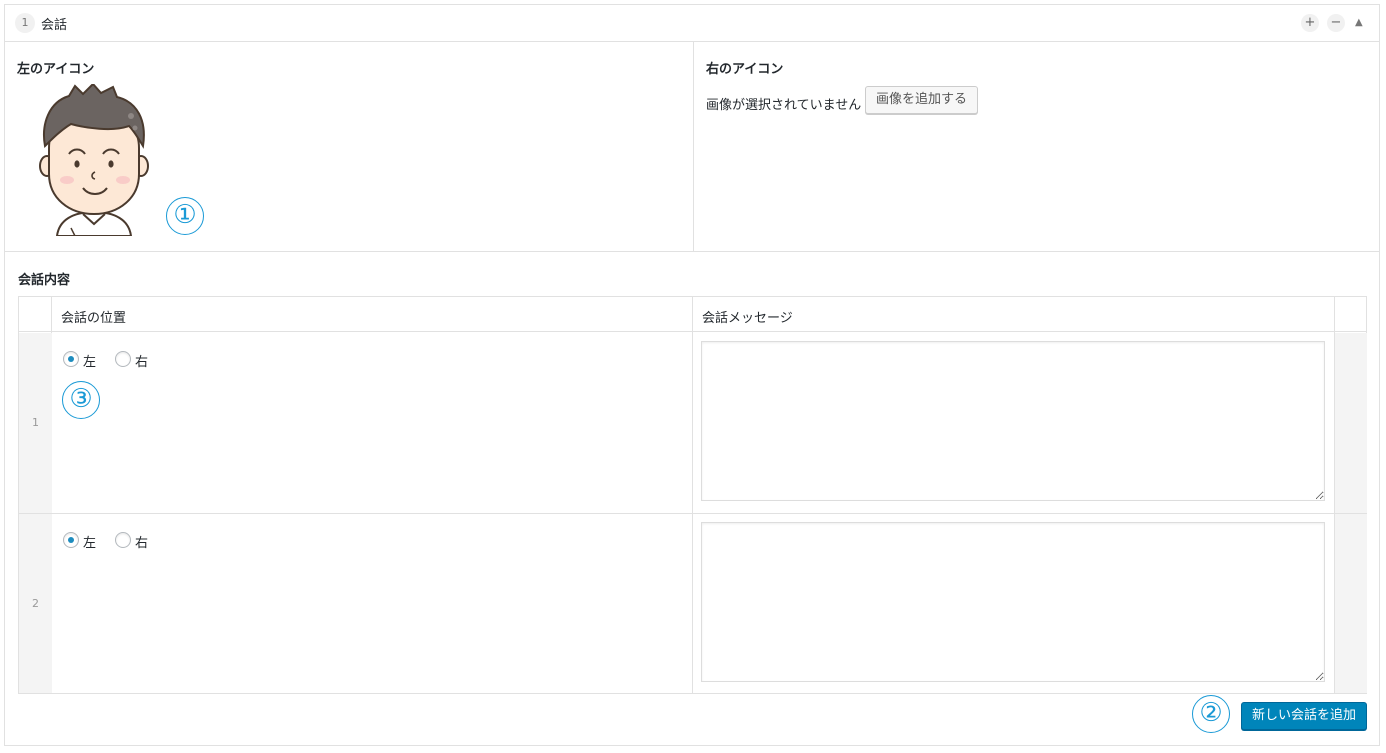 The width and height of the screenshot is (1386, 753). Describe the element at coordinates (1036, 146) in the screenshot. I see `right-icon-field: 右のアイコン 画像が選択されていません 画像を追加する` at that location.